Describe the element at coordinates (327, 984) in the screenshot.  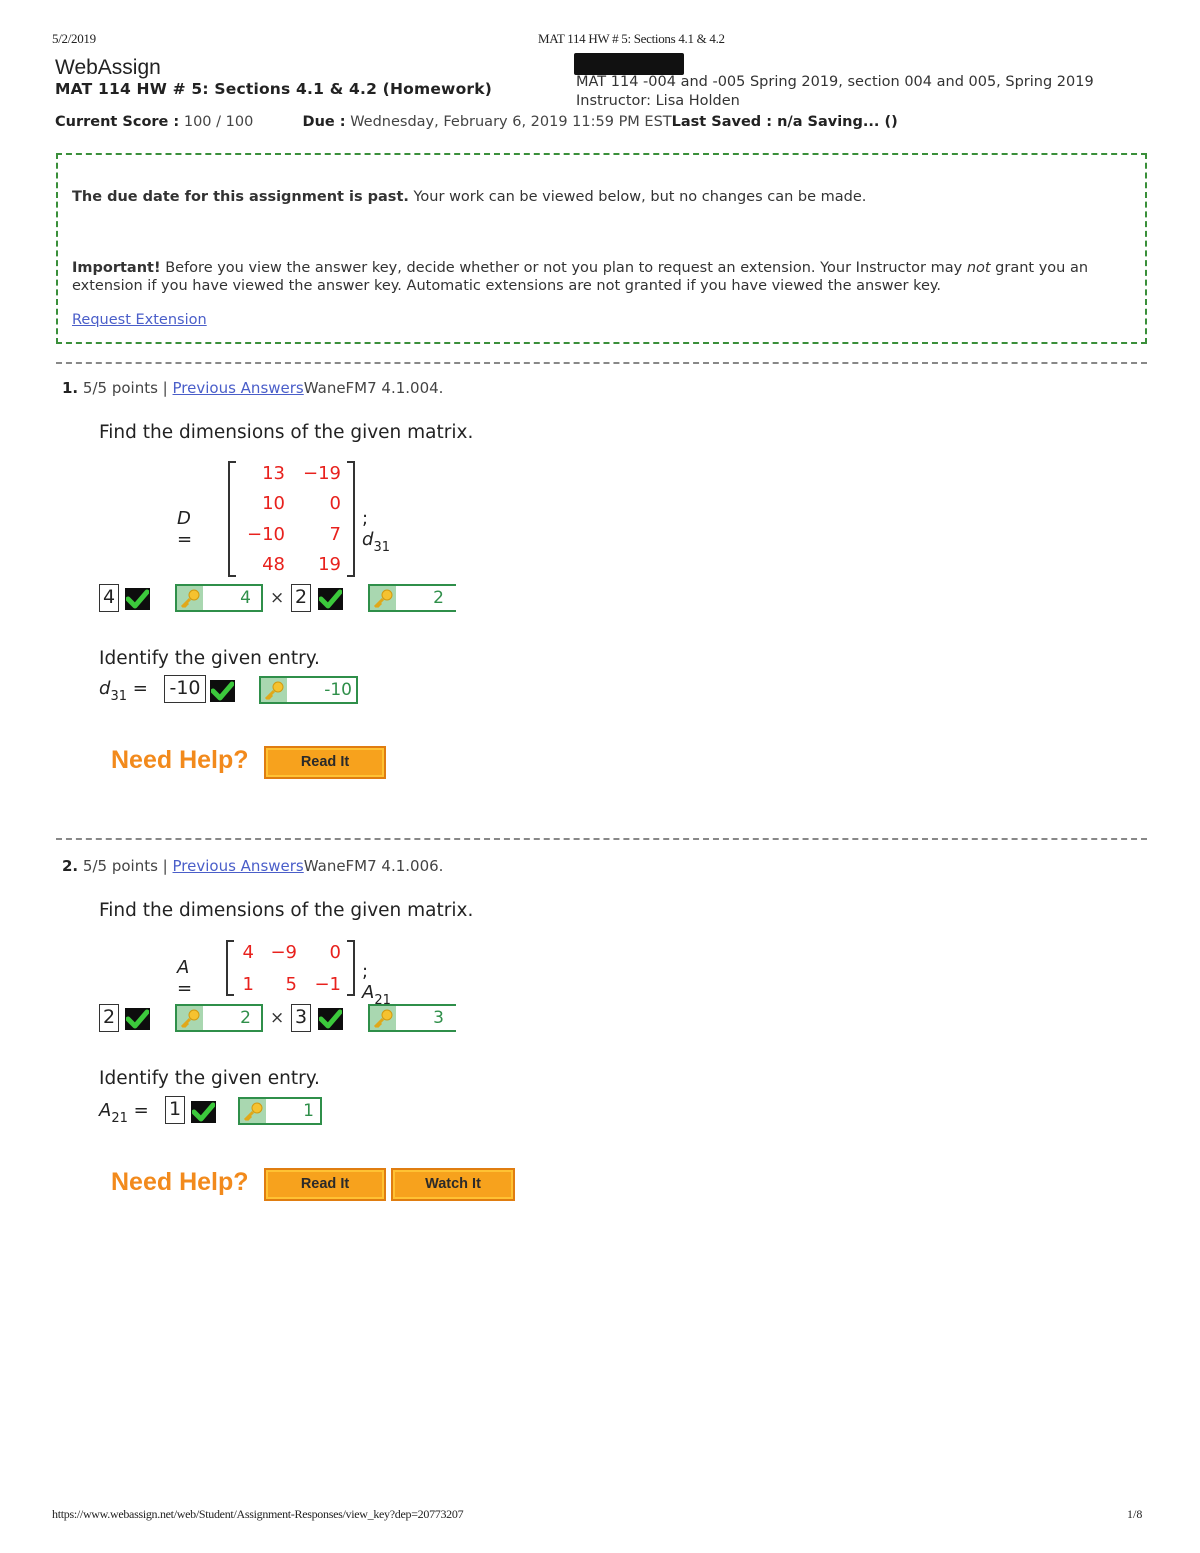
I see `matrix-cell: −1` at that location.